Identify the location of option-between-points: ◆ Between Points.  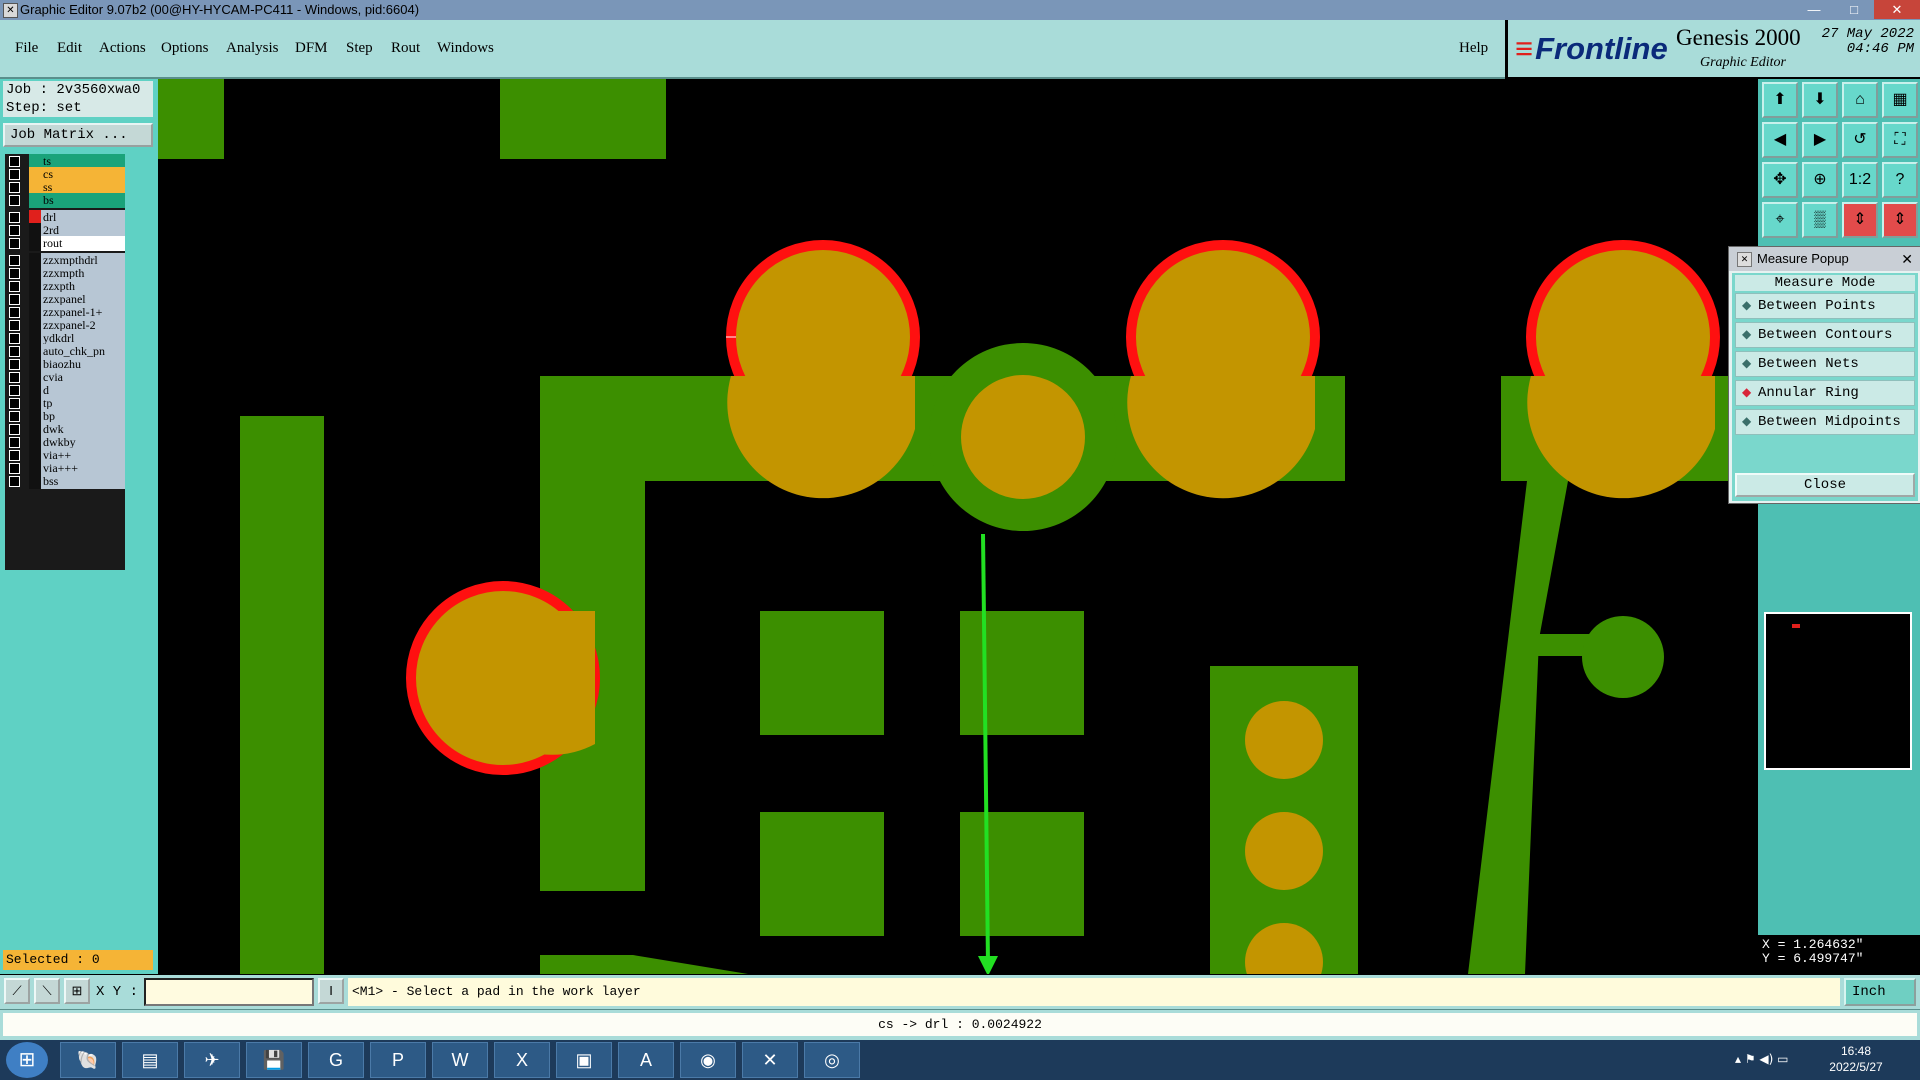
(1825, 306).